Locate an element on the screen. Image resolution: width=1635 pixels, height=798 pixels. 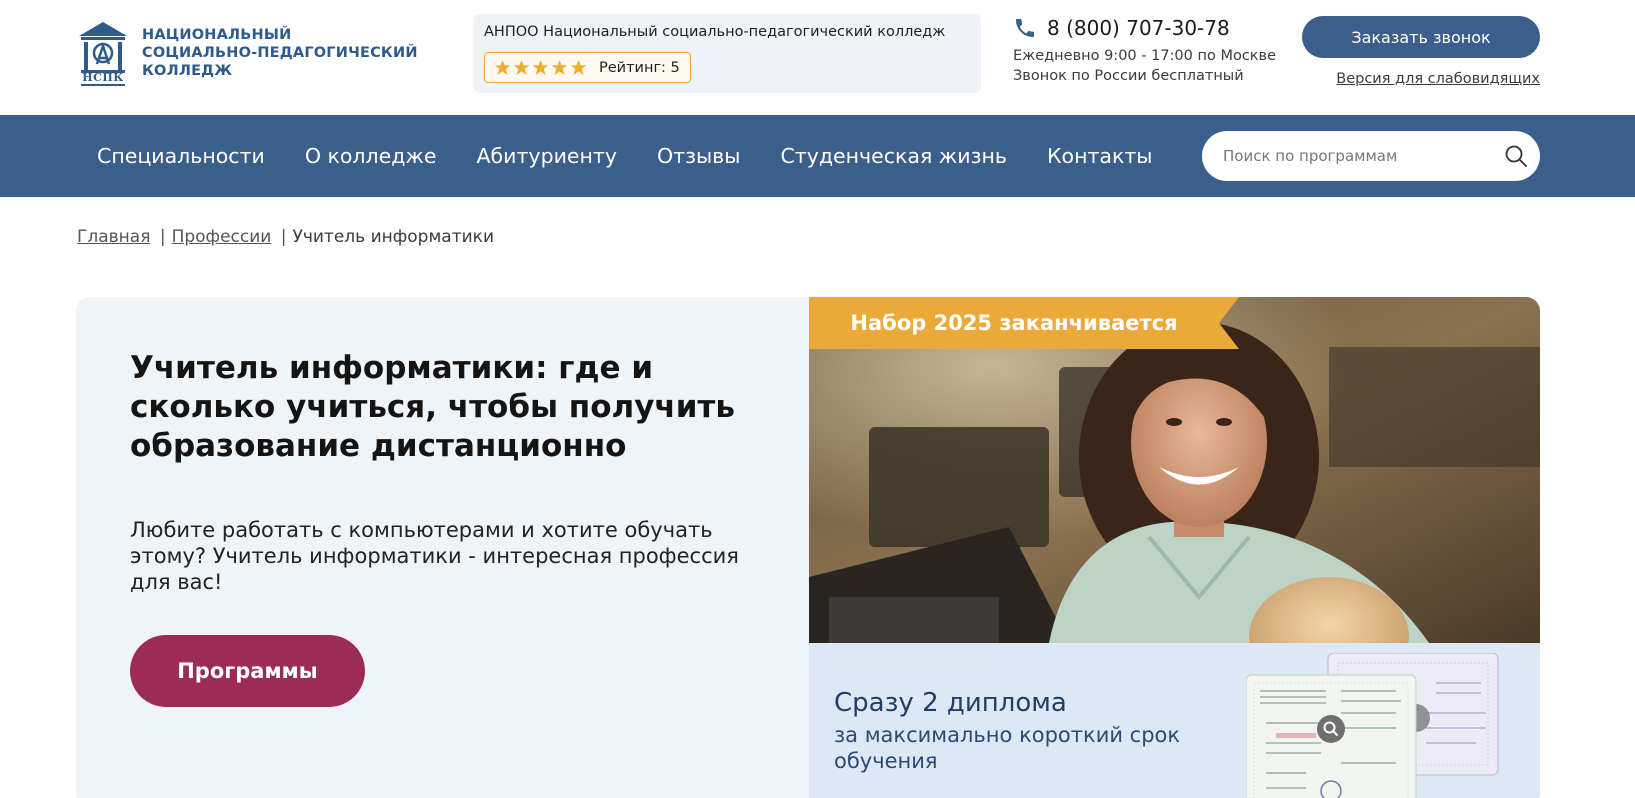
nav-item-contacts: Контакты is located at coordinates (1100, 156).